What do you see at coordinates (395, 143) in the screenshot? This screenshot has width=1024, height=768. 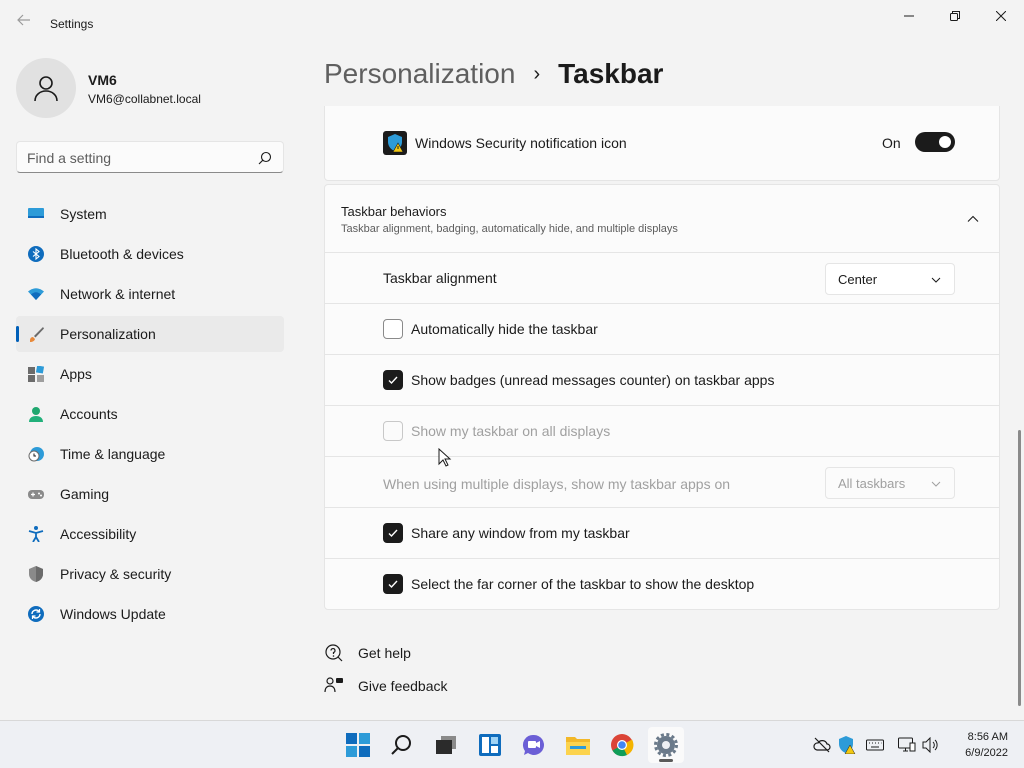 I see `windows-security-icon` at bounding box center [395, 143].